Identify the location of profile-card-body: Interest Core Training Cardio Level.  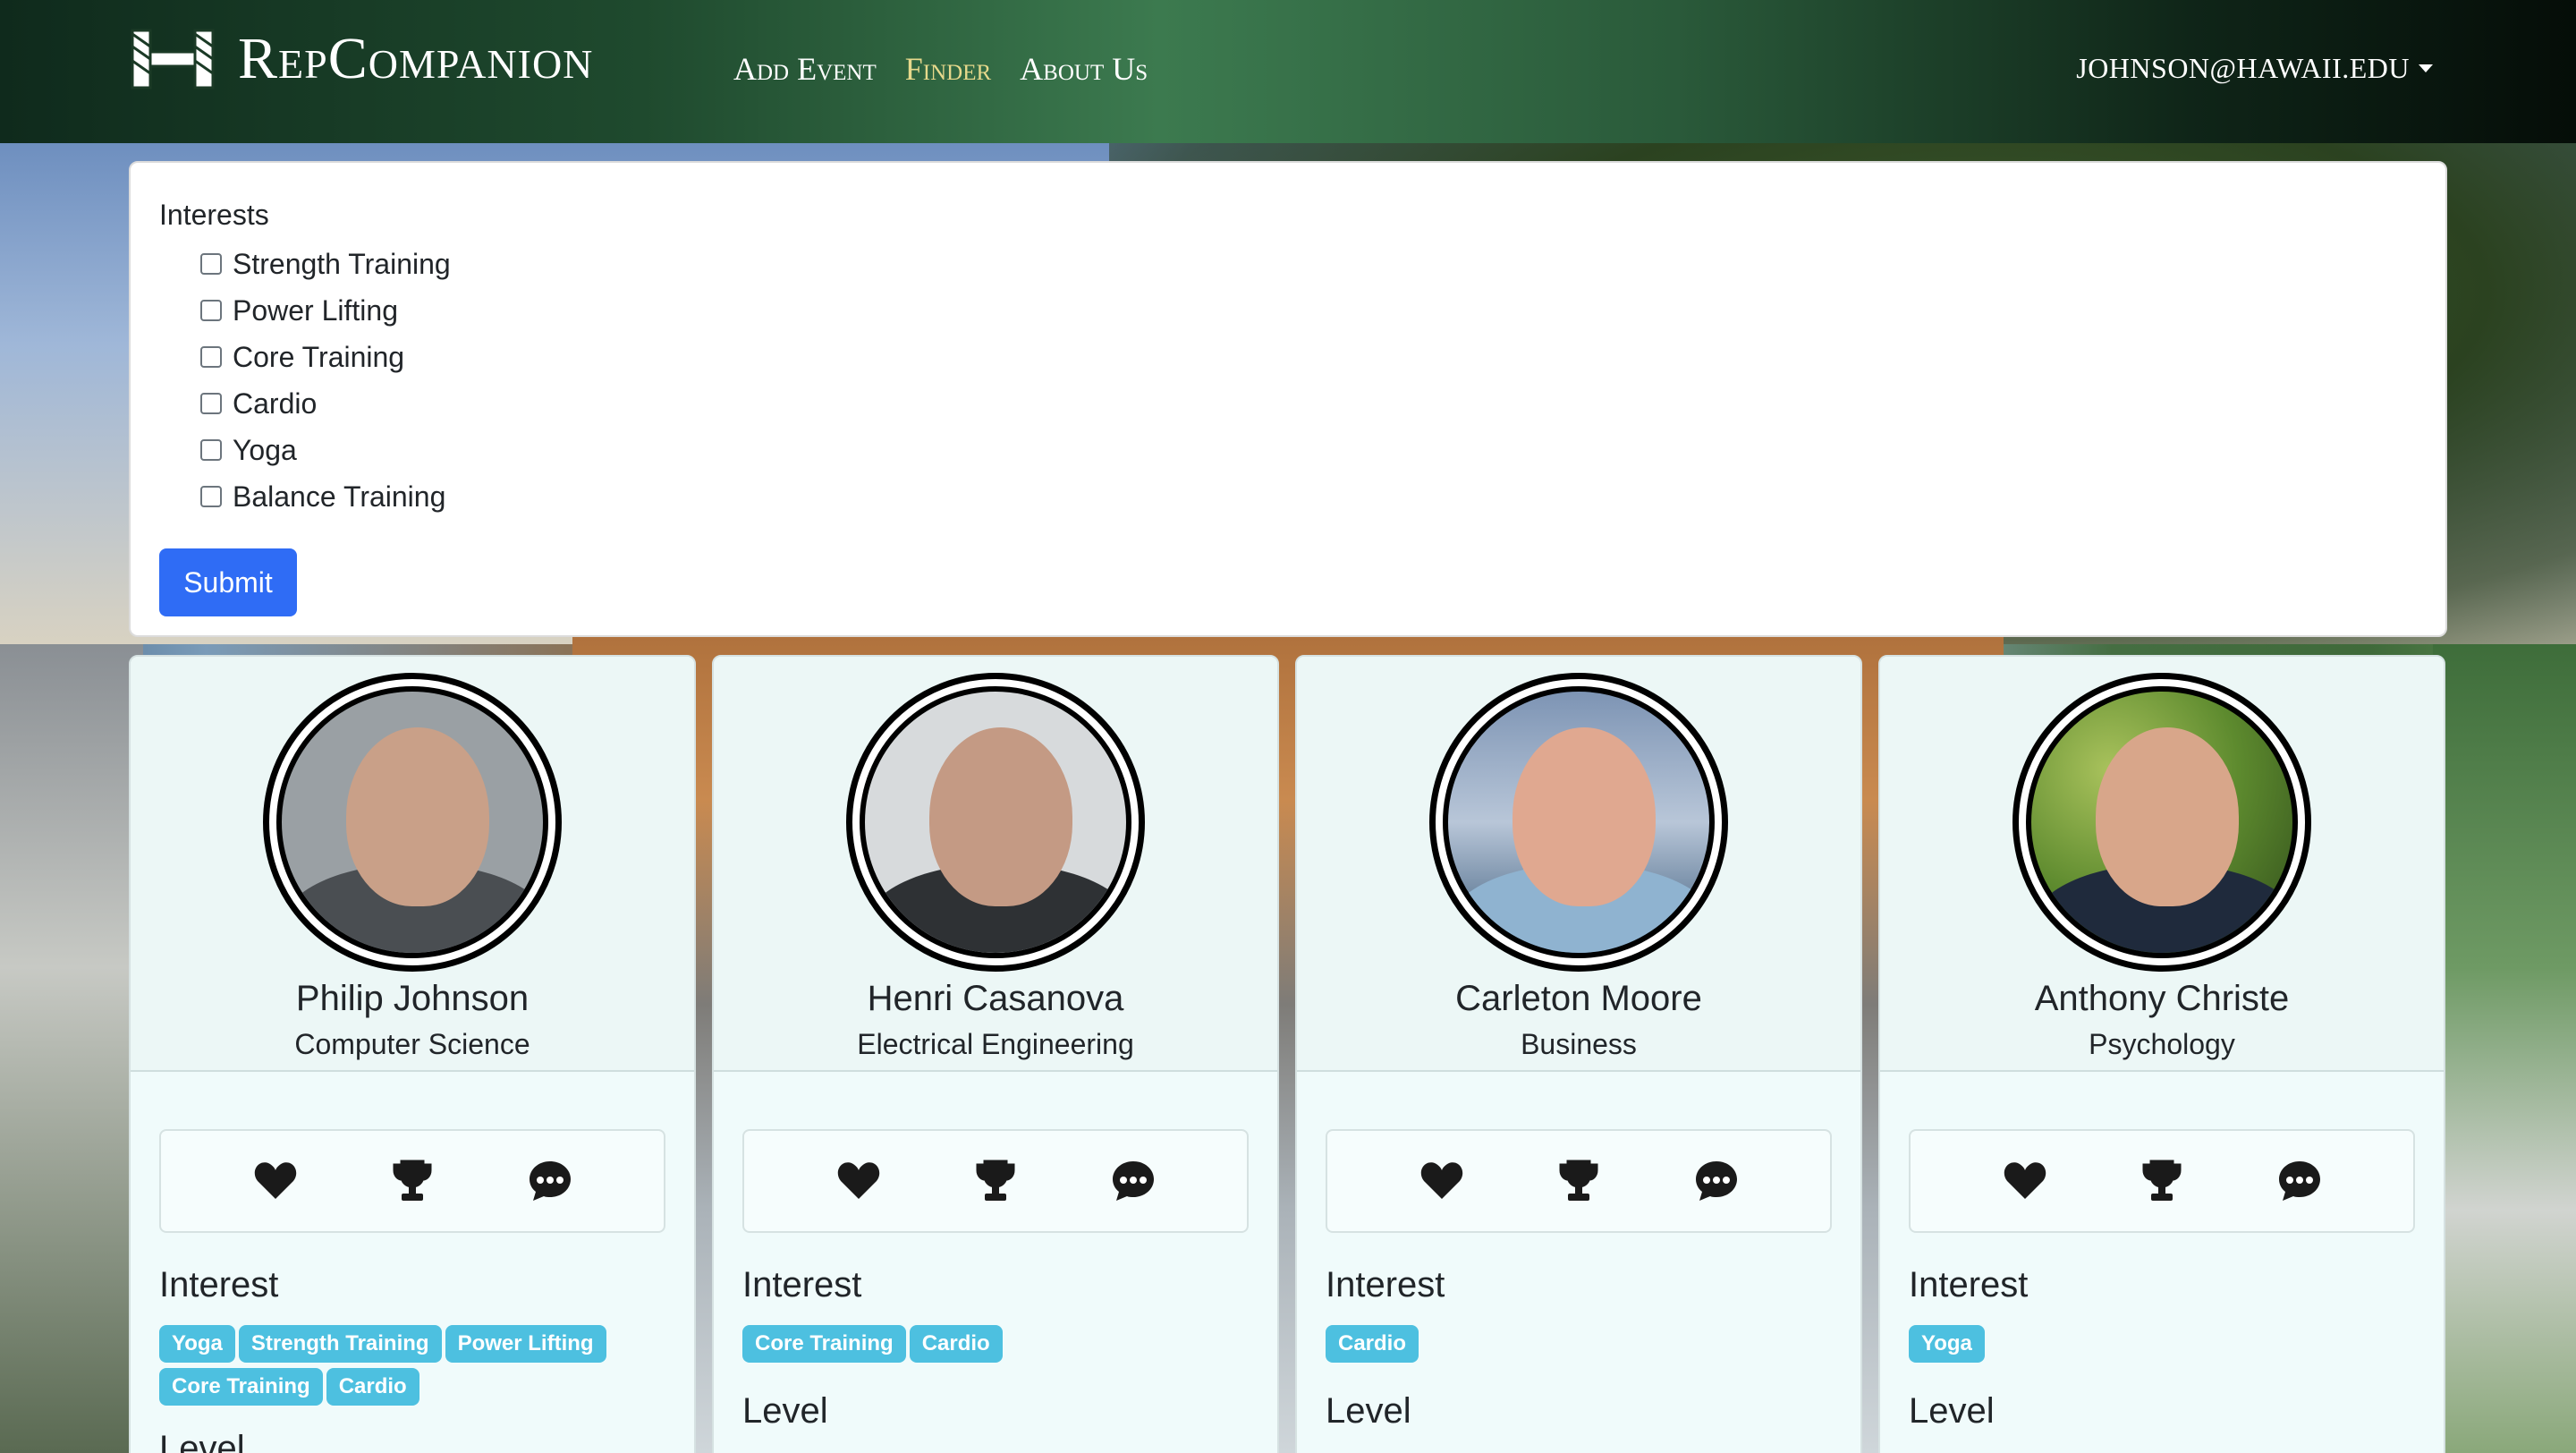
(995, 1262).